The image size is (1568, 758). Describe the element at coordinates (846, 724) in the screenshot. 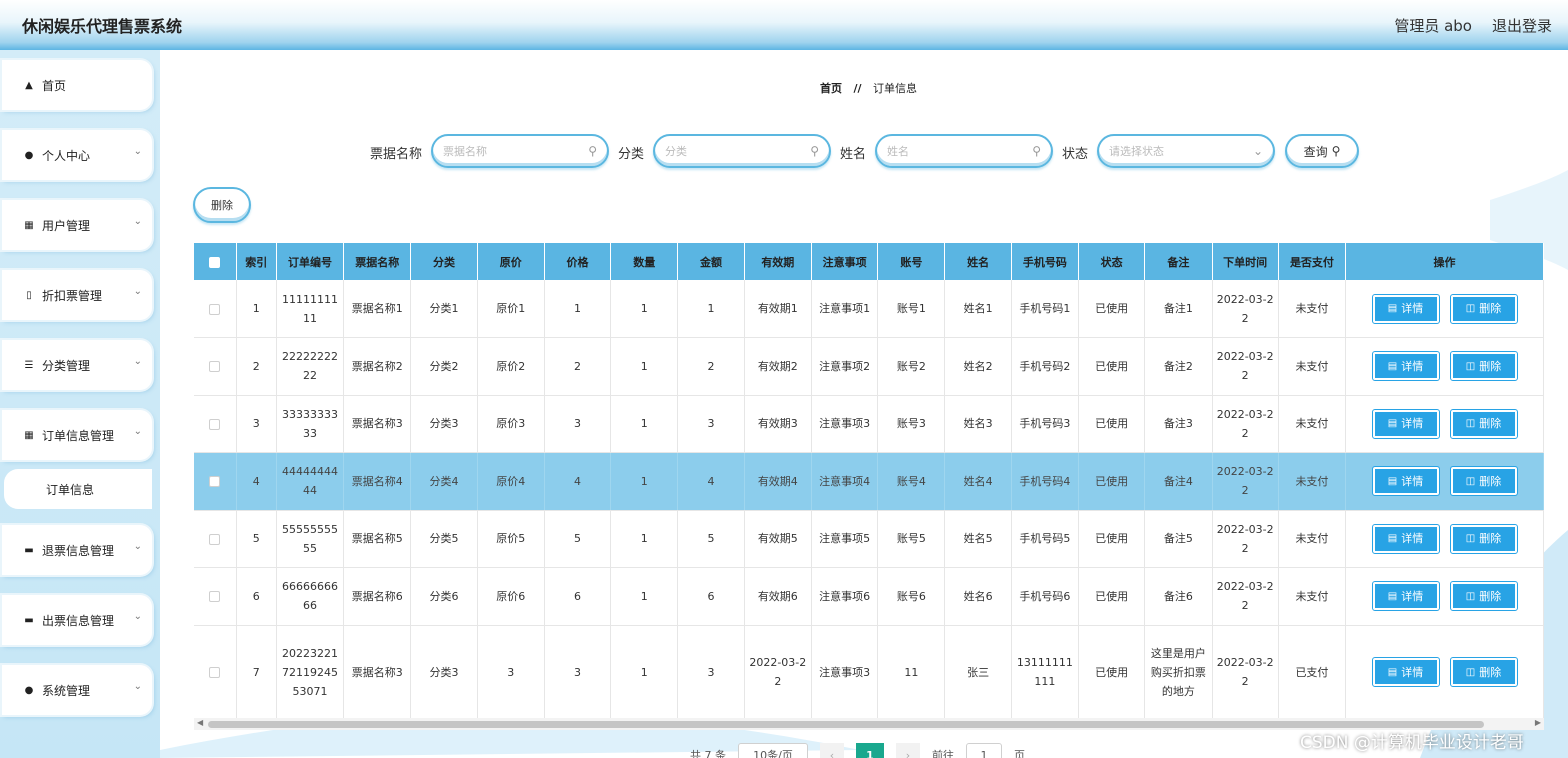

I see `scrollbar-thumb` at that location.